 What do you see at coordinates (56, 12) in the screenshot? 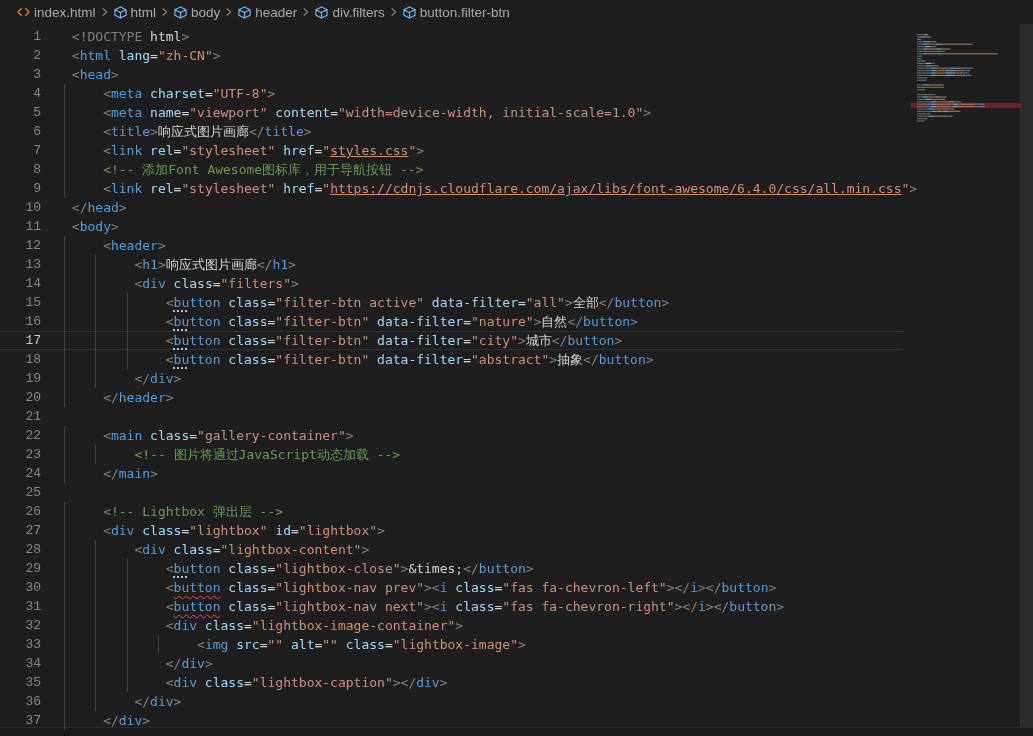
I see `breadcrumb-item: index.html` at bounding box center [56, 12].